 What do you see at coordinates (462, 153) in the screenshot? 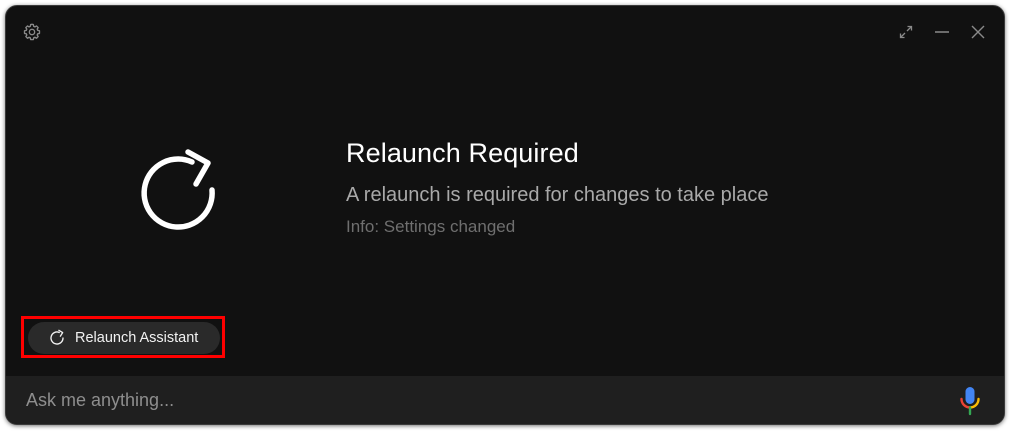
I see `page-title: Relaunch Required` at bounding box center [462, 153].